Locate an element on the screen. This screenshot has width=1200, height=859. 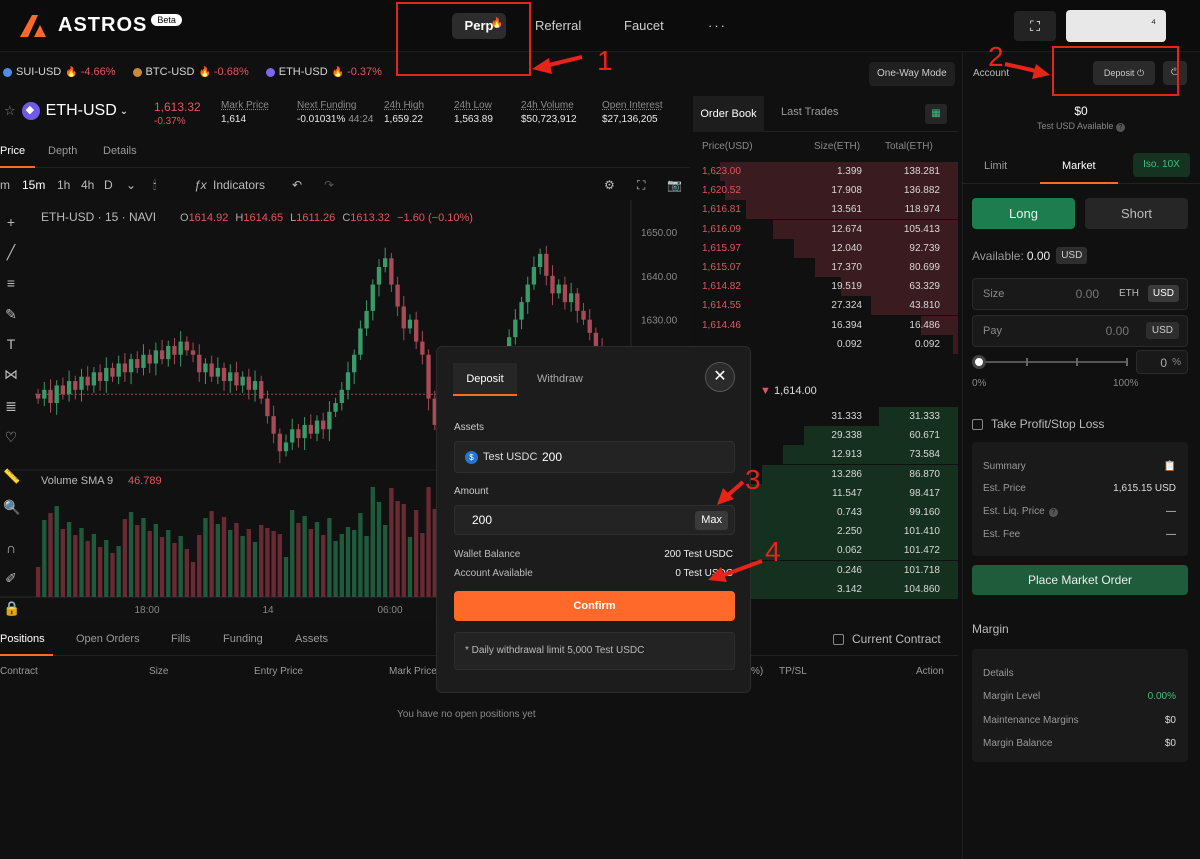
annotation-number-2: 2 is located at coordinates (996, 56).